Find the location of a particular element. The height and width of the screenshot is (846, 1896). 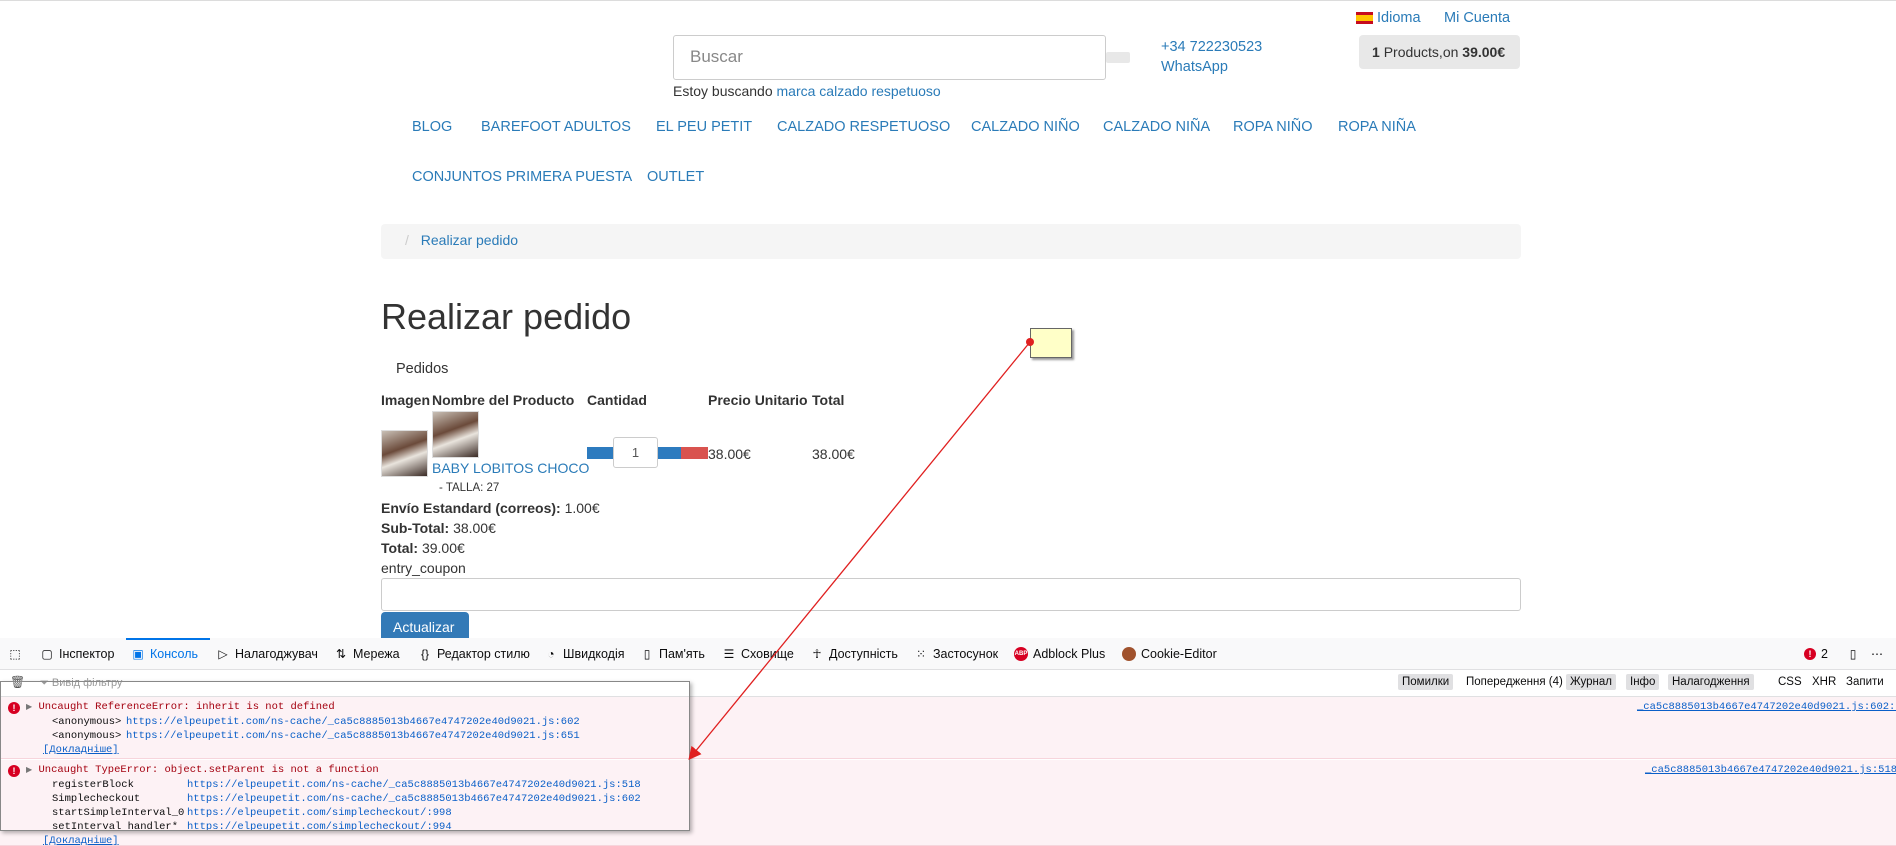

tab-application-label: Застосунок is located at coordinates (966, 654).